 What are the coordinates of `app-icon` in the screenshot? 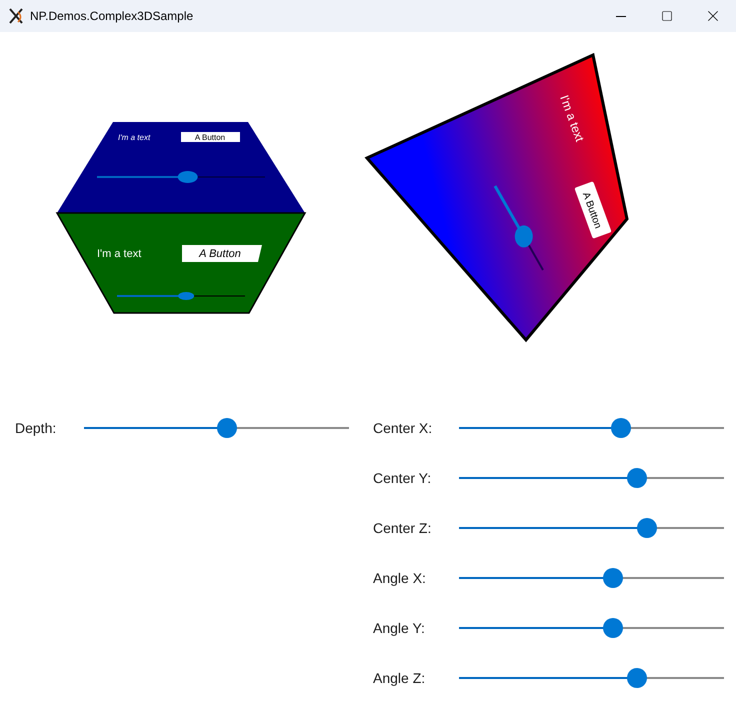 It's located at (16, 16).